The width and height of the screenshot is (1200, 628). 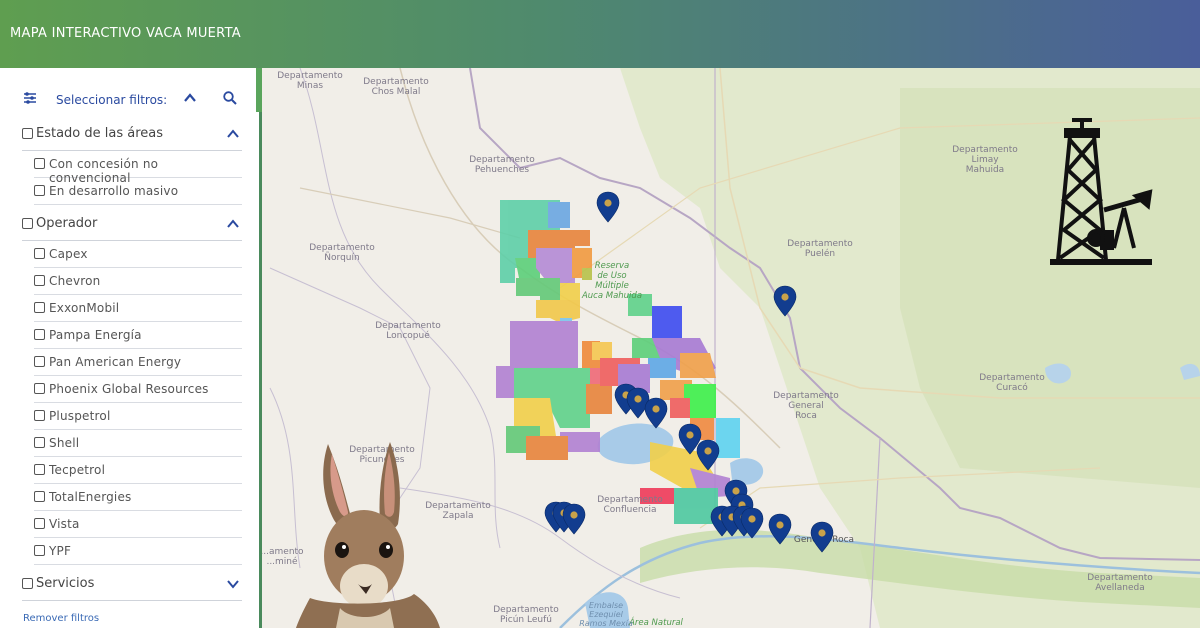 I want to click on app-header: MAPA INTERACTIVO VACA MUERTA, so click(x=600, y=34).